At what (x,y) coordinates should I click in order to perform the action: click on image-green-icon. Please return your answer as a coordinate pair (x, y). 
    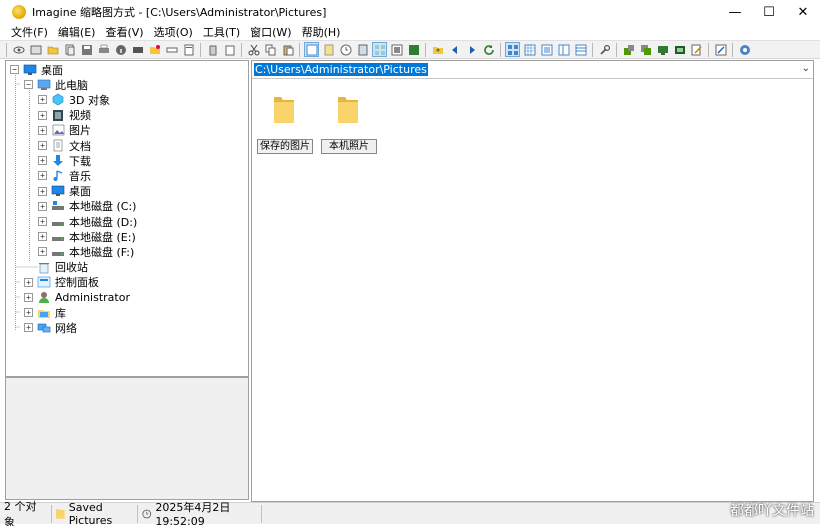
    Looking at the image, I should click on (413, 49).